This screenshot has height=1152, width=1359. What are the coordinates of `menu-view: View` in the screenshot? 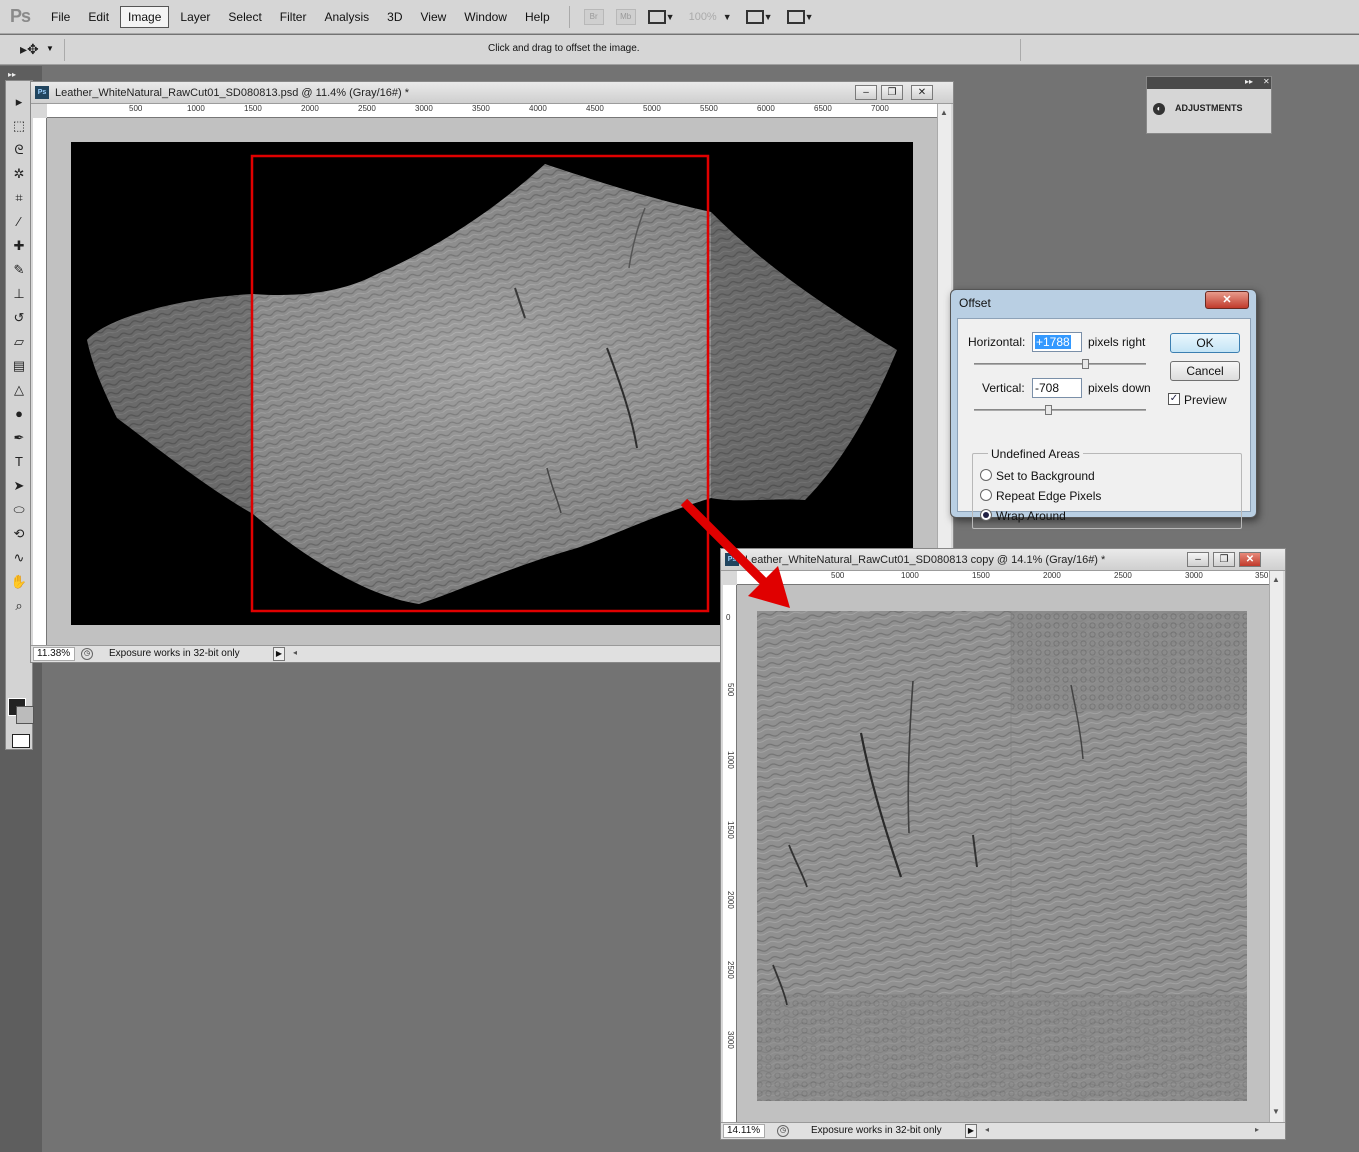 It's located at (433, 17).